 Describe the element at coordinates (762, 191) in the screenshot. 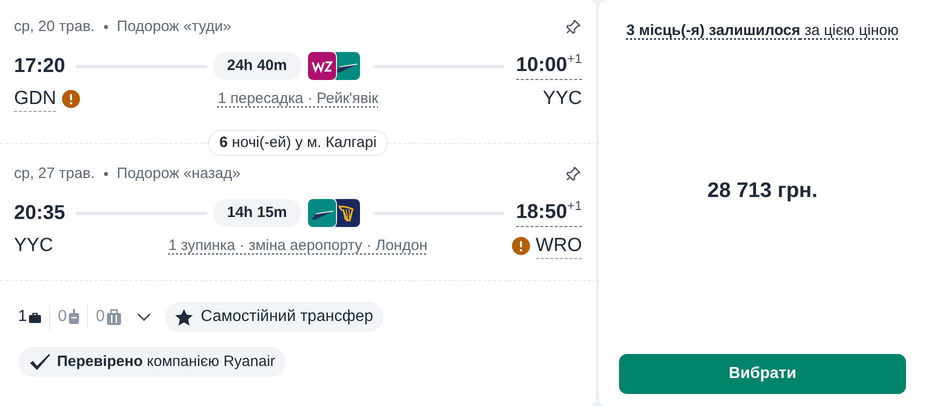

I see `price: 28 713 грн.` at that location.